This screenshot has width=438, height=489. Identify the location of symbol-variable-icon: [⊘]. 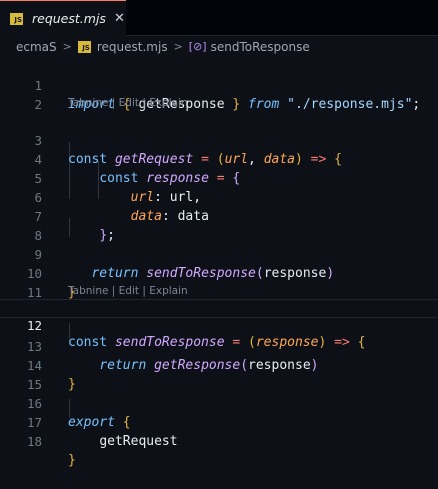
(197, 46).